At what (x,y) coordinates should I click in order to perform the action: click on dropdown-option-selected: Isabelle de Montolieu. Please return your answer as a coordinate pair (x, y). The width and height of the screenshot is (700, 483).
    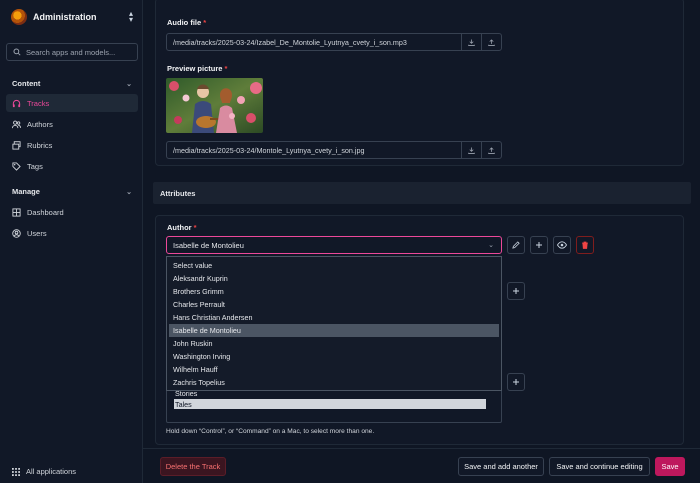
    Looking at the image, I should click on (334, 330).